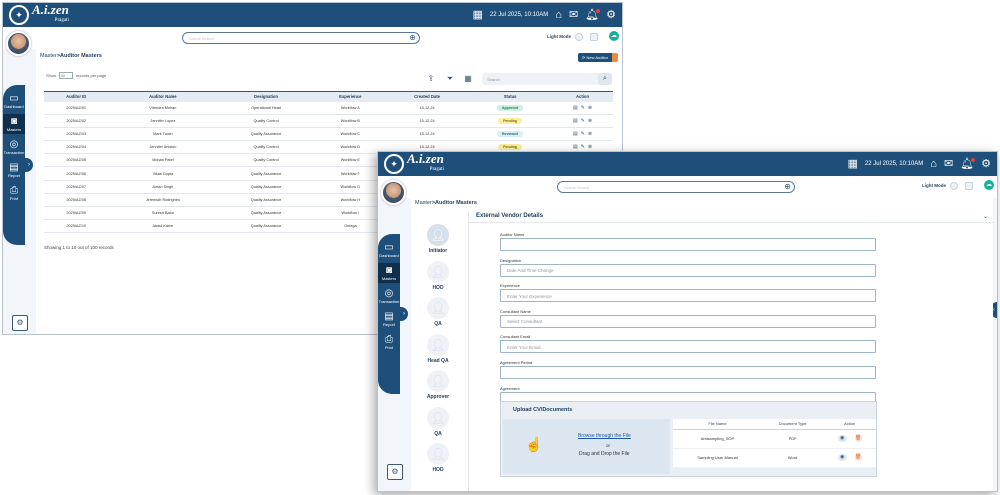 Image resolution: width=1000 pixels, height=495 pixels. What do you see at coordinates (431, 79) in the screenshot?
I see `export-icon: ⇪` at bounding box center [431, 79].